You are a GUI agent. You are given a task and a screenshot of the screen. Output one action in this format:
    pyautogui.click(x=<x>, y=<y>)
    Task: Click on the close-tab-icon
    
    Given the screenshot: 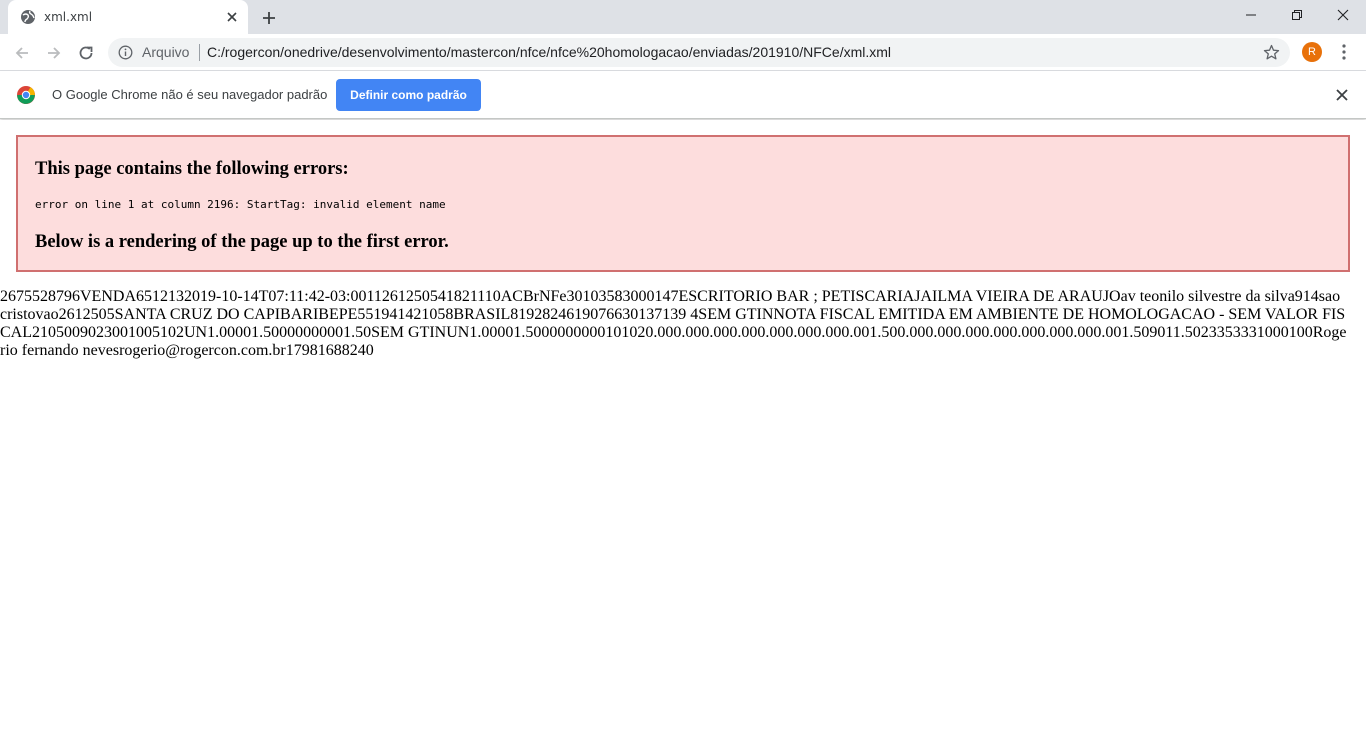 What is the action you would take?
    pyautogui.click(x=232, y=17)
    